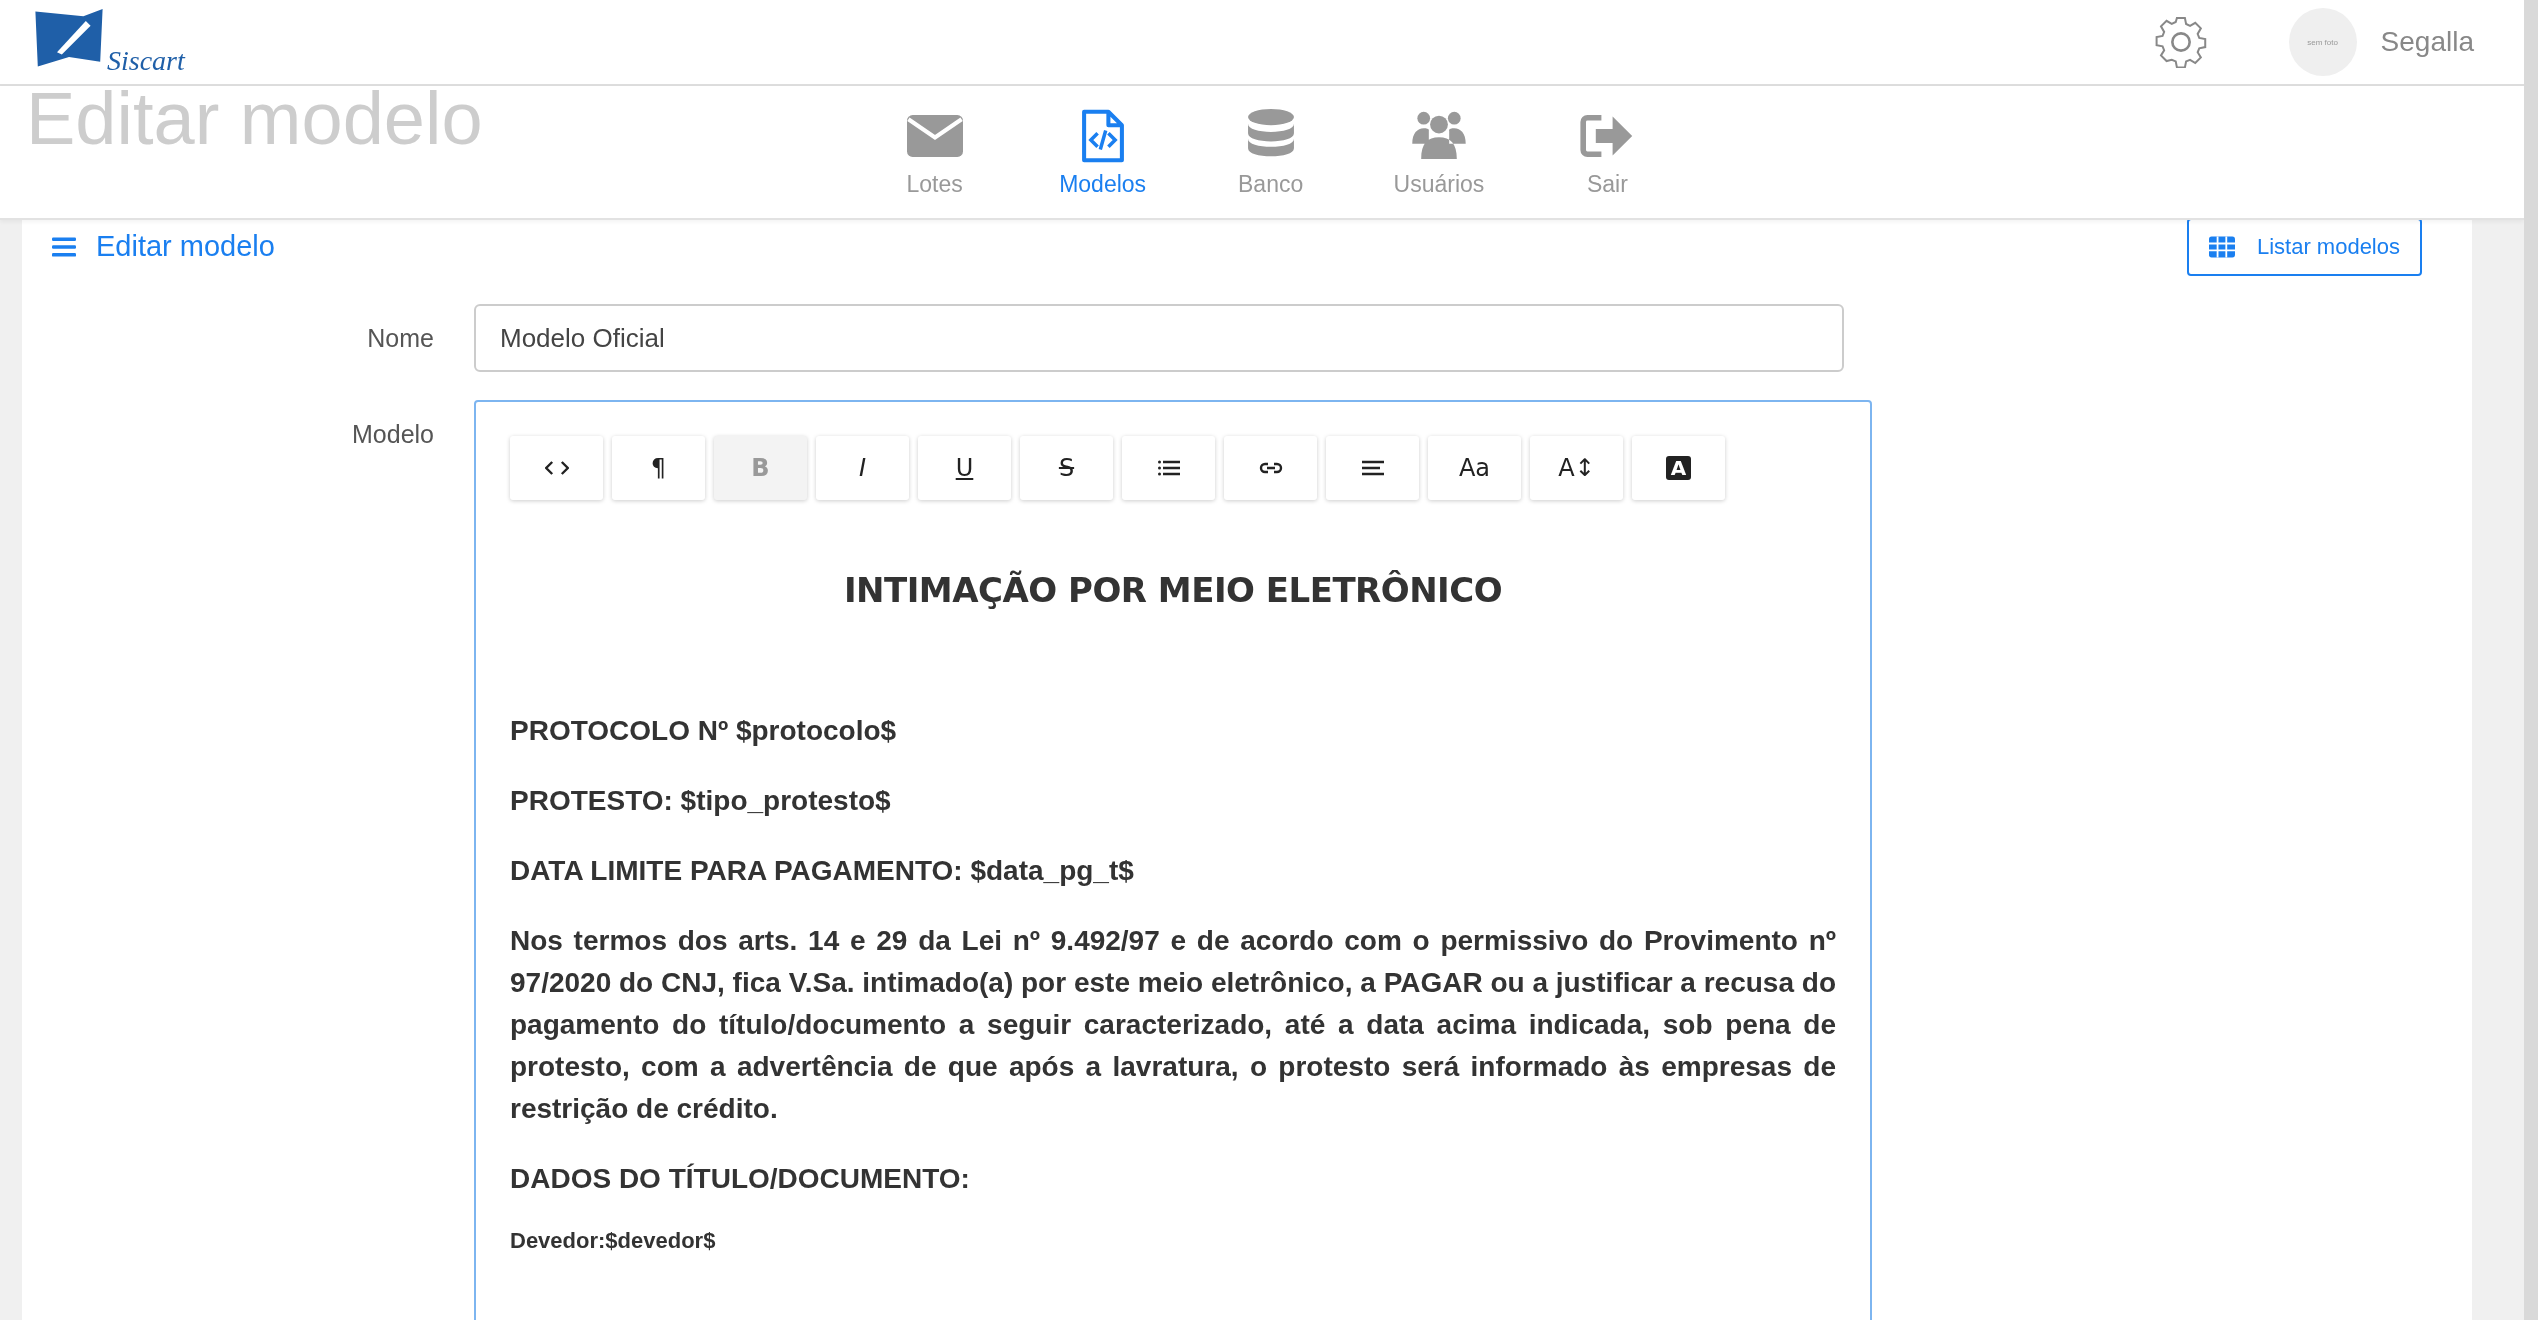  What do you see at coordinates (64, 246) in the screenshot?
I see `menu-icon` at bounding box center [64, 246].